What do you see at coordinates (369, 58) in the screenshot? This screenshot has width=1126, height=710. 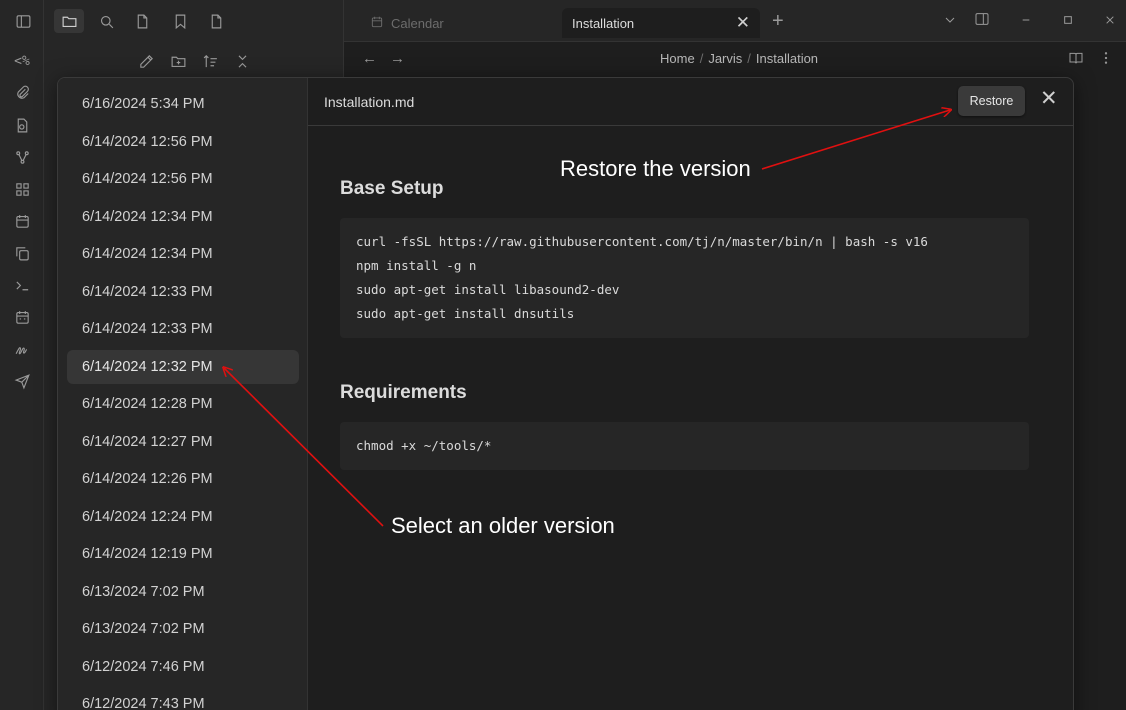 I see `back-arrow-icon: ←` at bounding box center [369, 58].